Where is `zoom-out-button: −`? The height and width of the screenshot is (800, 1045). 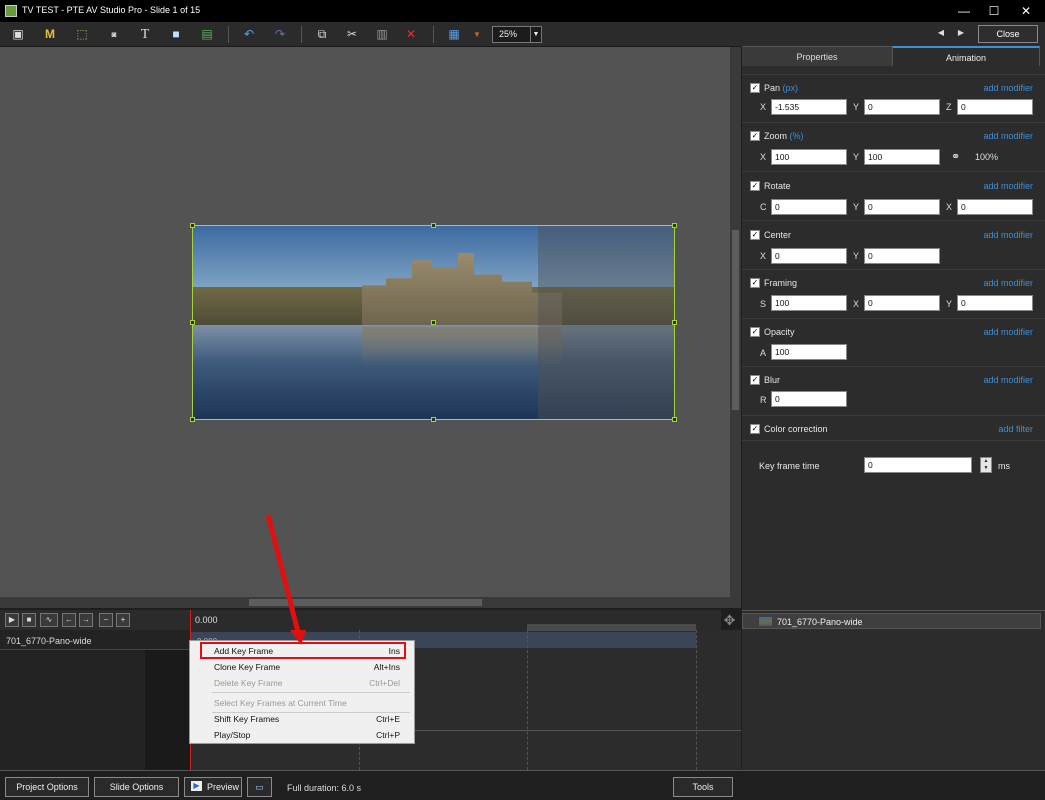
zoom-out-button: − is located at coordinates (106, 620).